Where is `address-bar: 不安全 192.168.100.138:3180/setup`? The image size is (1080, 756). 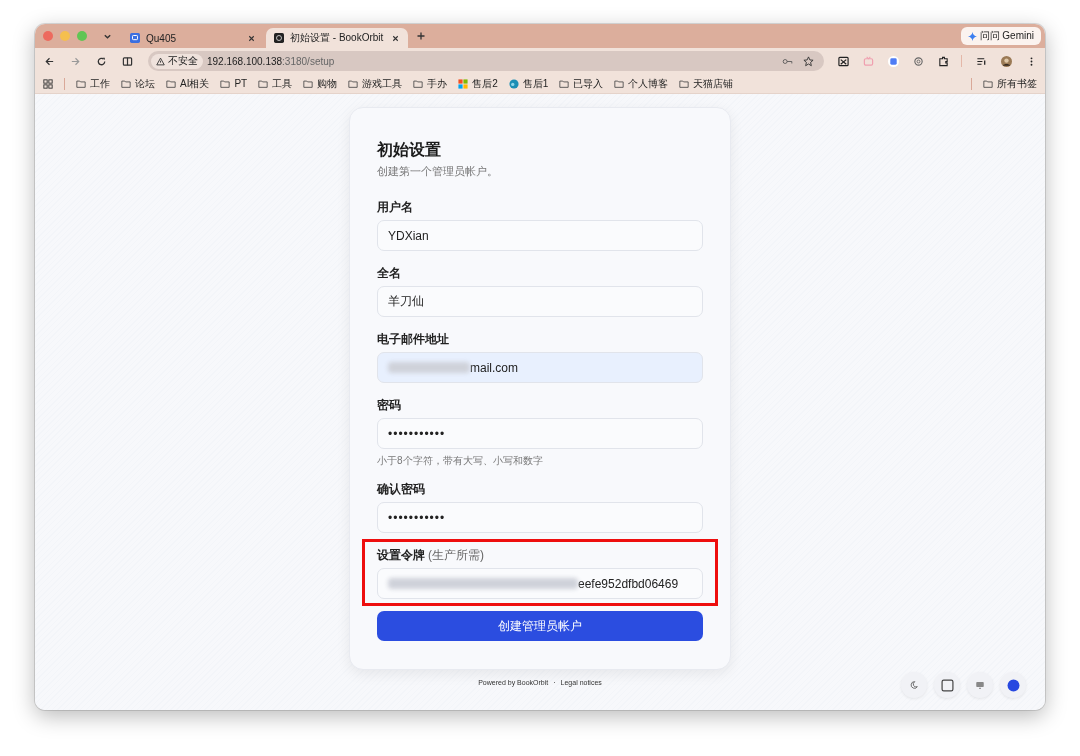
address-bar: 不安全 192.168.100.138:3180/setup is located at coordinates (486, 61).